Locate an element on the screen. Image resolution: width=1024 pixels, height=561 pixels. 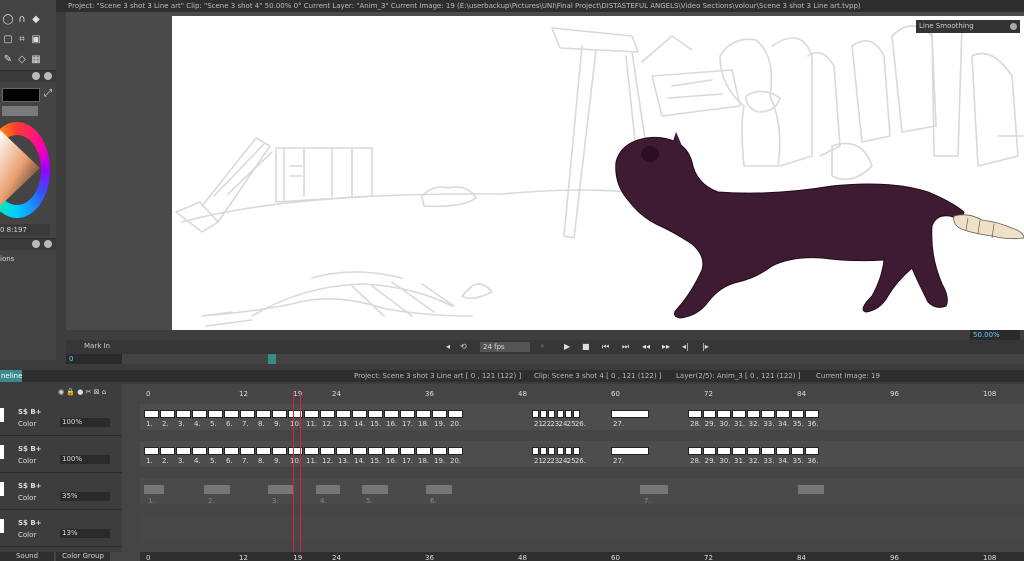
last-frame-icon: ⏭ is located at coordinates (625, 347).